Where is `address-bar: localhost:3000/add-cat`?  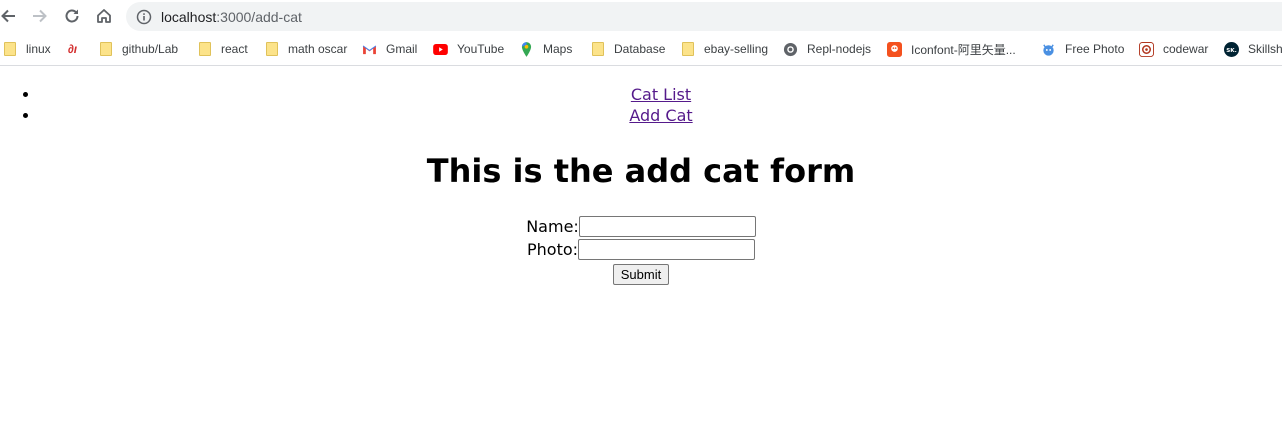 address-bar: localhost:3000/add-cat is located at coordinates (704, 16).